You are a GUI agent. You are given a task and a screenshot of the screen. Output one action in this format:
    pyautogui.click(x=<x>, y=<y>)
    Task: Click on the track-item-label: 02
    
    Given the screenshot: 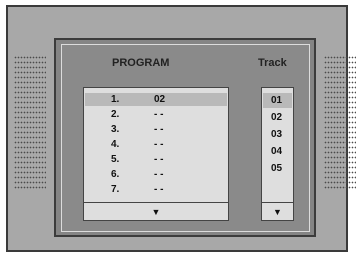 What is the action you would take?
    pyautogui.click(x=277, y=117)
    